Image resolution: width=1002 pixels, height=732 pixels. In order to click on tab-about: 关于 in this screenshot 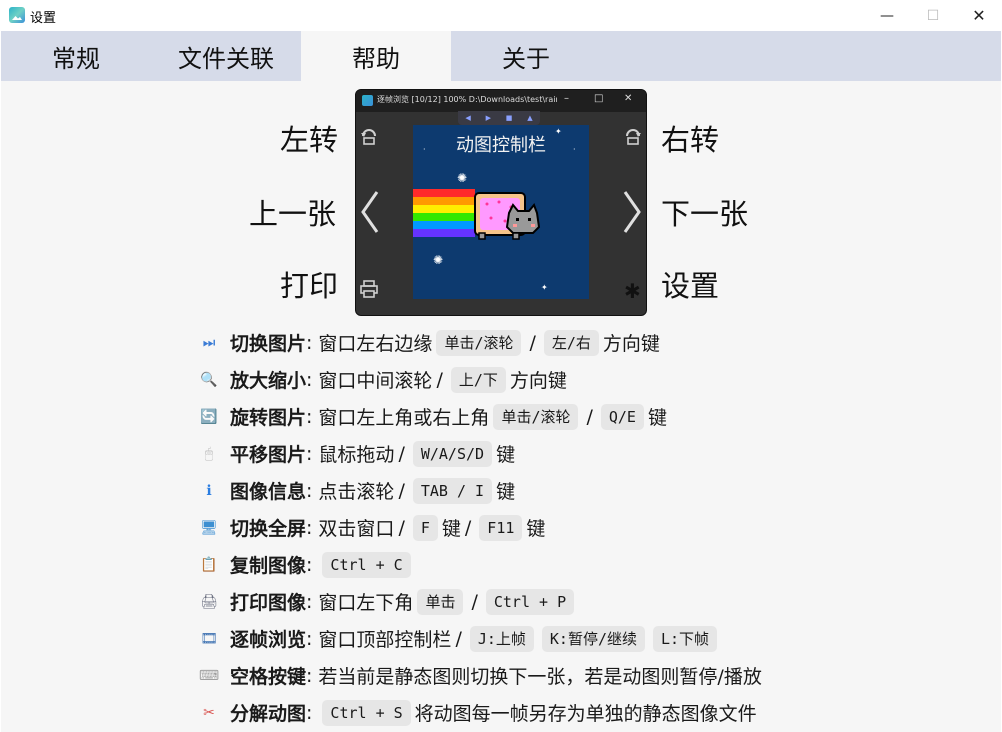, I will do `click(526, 56)`.